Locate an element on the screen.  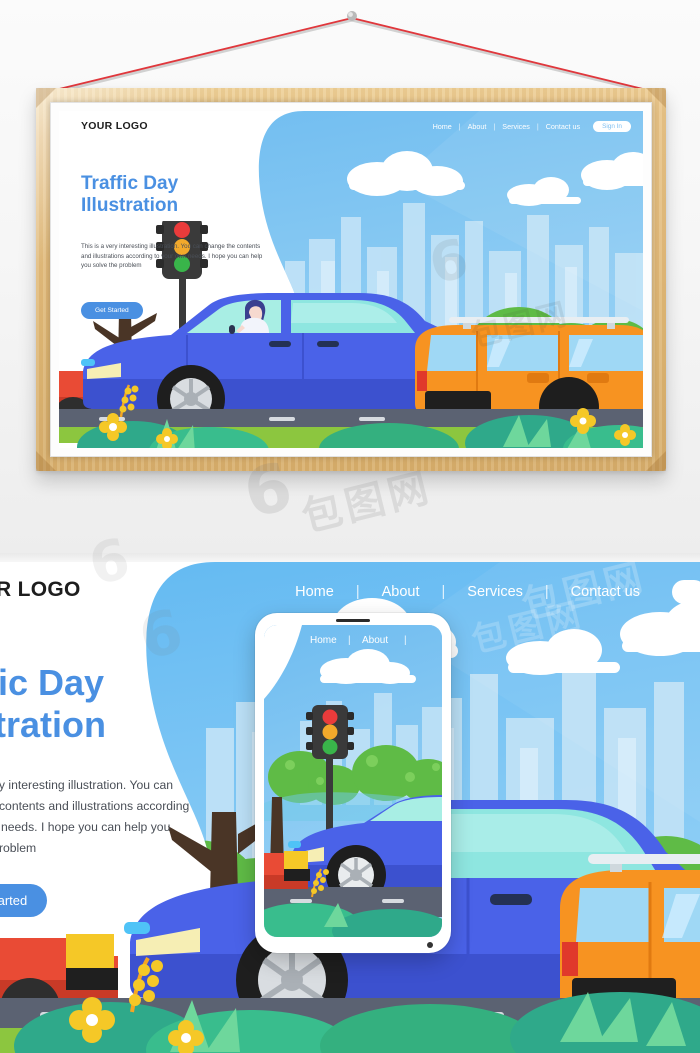
site-logo-zoom: R LOGO is located at coordinates (40, 590).